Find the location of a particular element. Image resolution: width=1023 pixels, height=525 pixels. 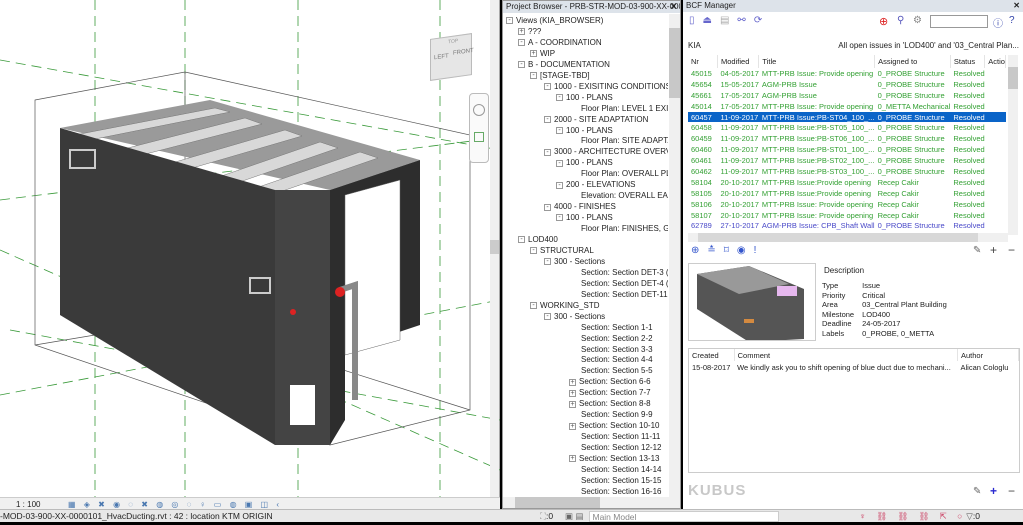

tree-node: Floor Plan: SITE ADAPTATIO is located at coordinates (624, 140).